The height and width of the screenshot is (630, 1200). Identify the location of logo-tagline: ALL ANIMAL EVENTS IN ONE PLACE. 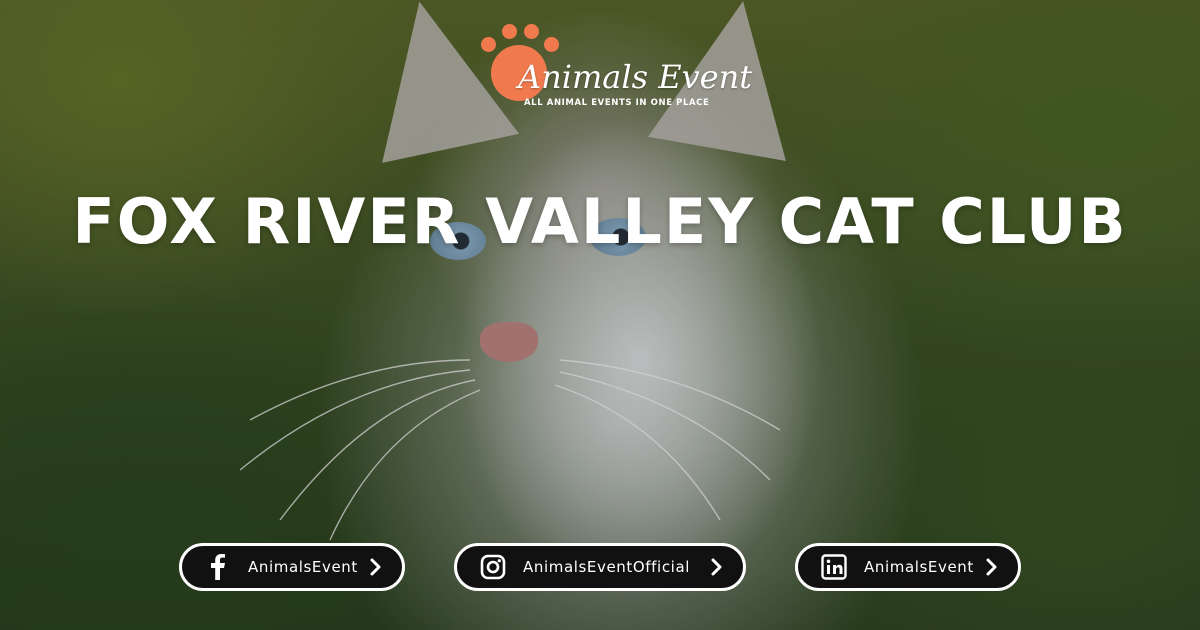
(617, 103).